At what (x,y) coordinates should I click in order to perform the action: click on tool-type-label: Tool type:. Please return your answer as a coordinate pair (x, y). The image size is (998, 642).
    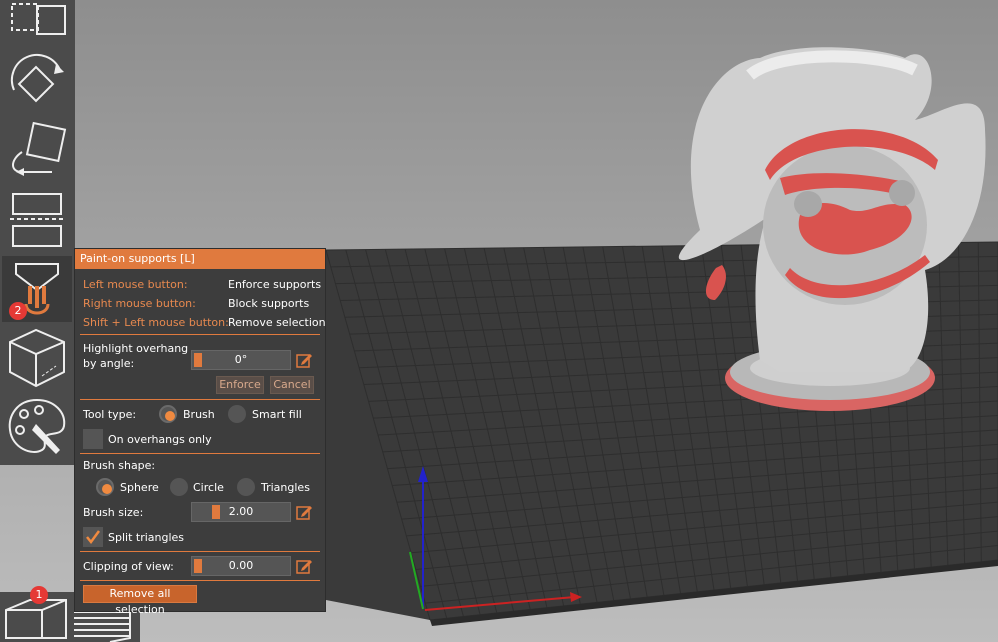
    Looking at the image, I should click on (110, 414).